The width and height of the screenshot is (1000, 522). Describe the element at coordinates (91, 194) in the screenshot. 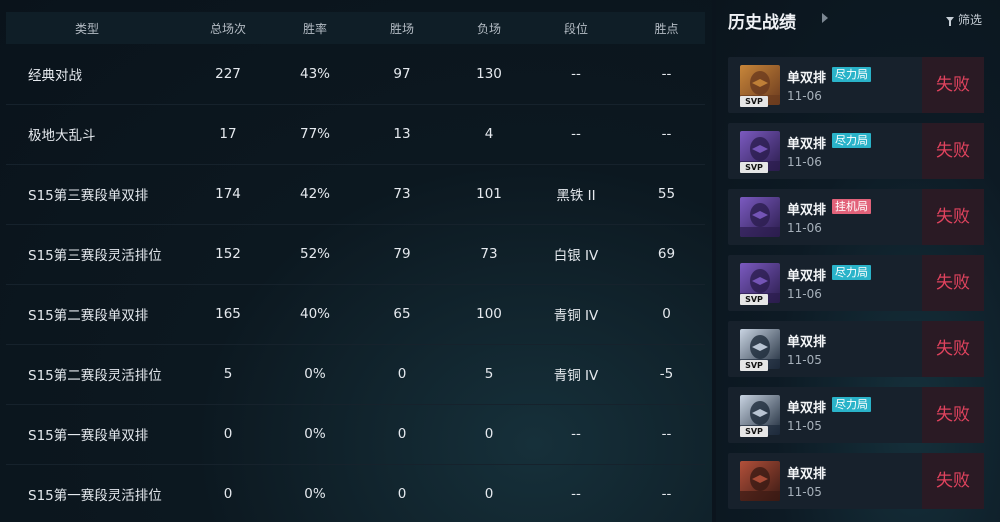

I see `cell-type: S15第三赛段单双排` at that location.